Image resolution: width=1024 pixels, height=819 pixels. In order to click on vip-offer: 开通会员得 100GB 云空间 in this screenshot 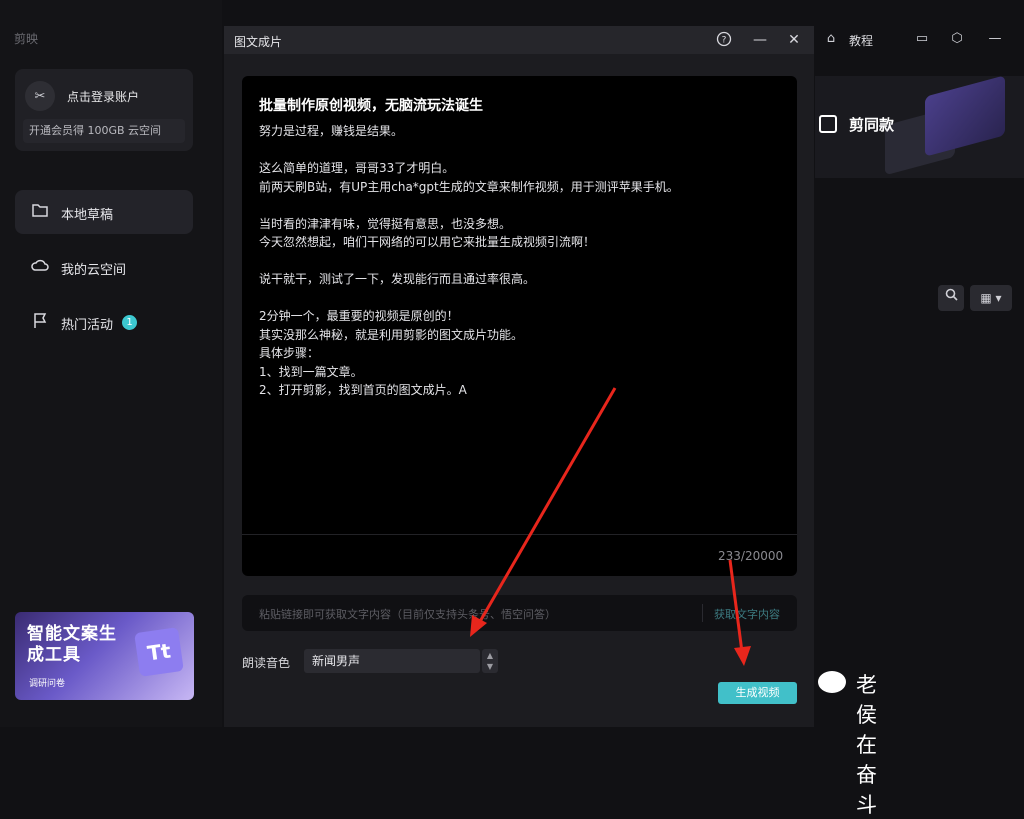, I will do `click(104, 131)`.